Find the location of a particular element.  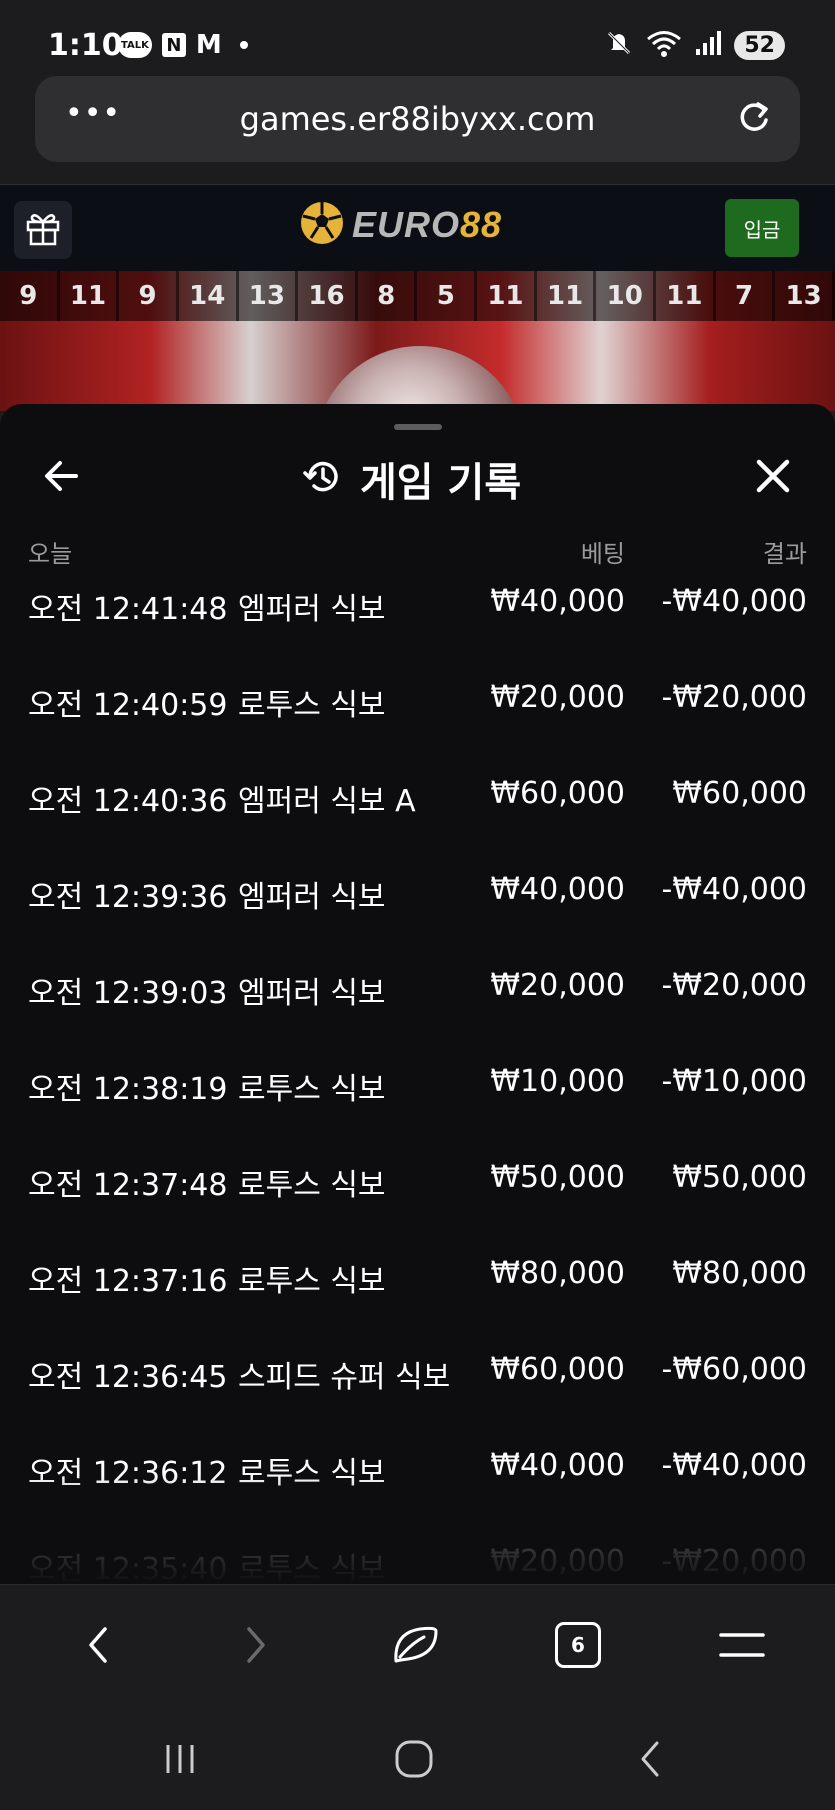

home-leaf-button is located at coordinates (416, 1645).